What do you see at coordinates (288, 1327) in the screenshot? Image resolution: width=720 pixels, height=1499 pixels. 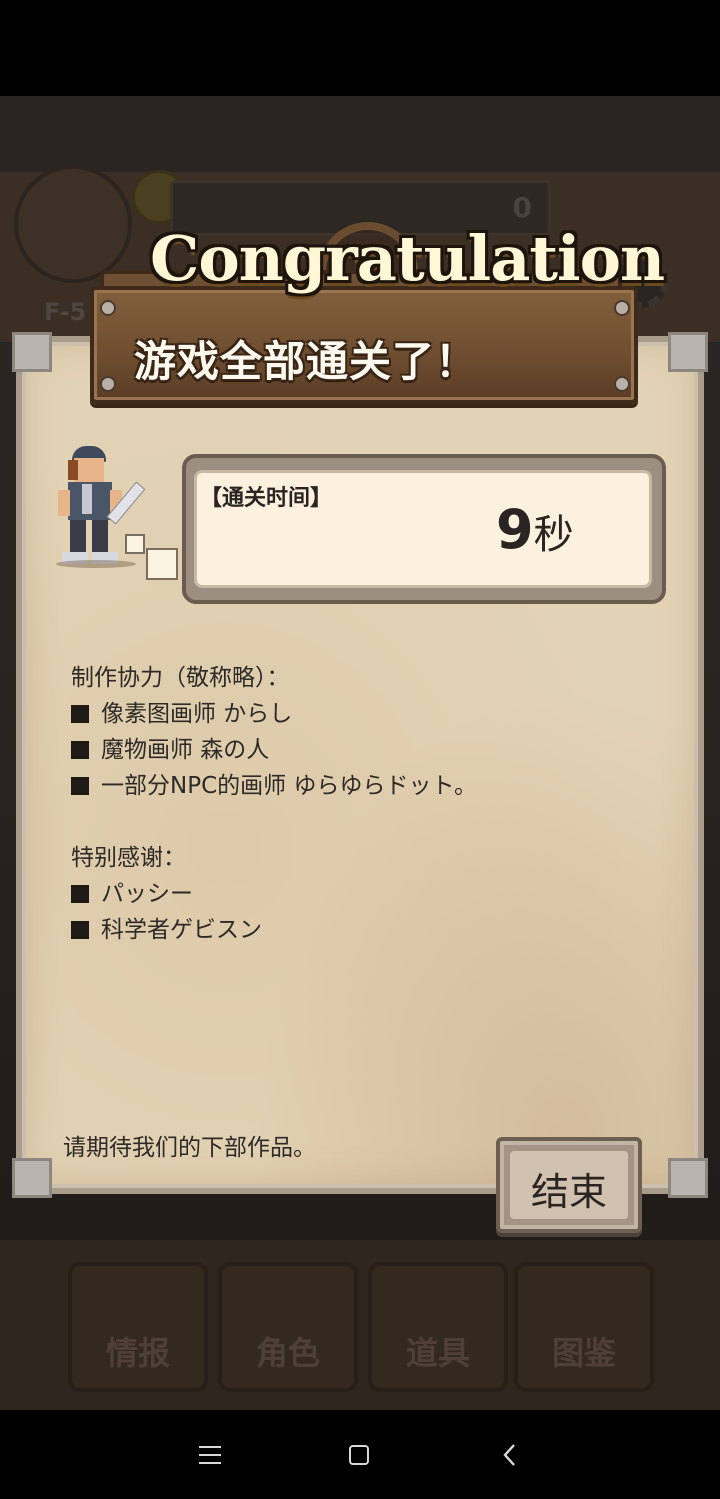 I see `tab-character: 角色` at bounding box center [288, 1327].